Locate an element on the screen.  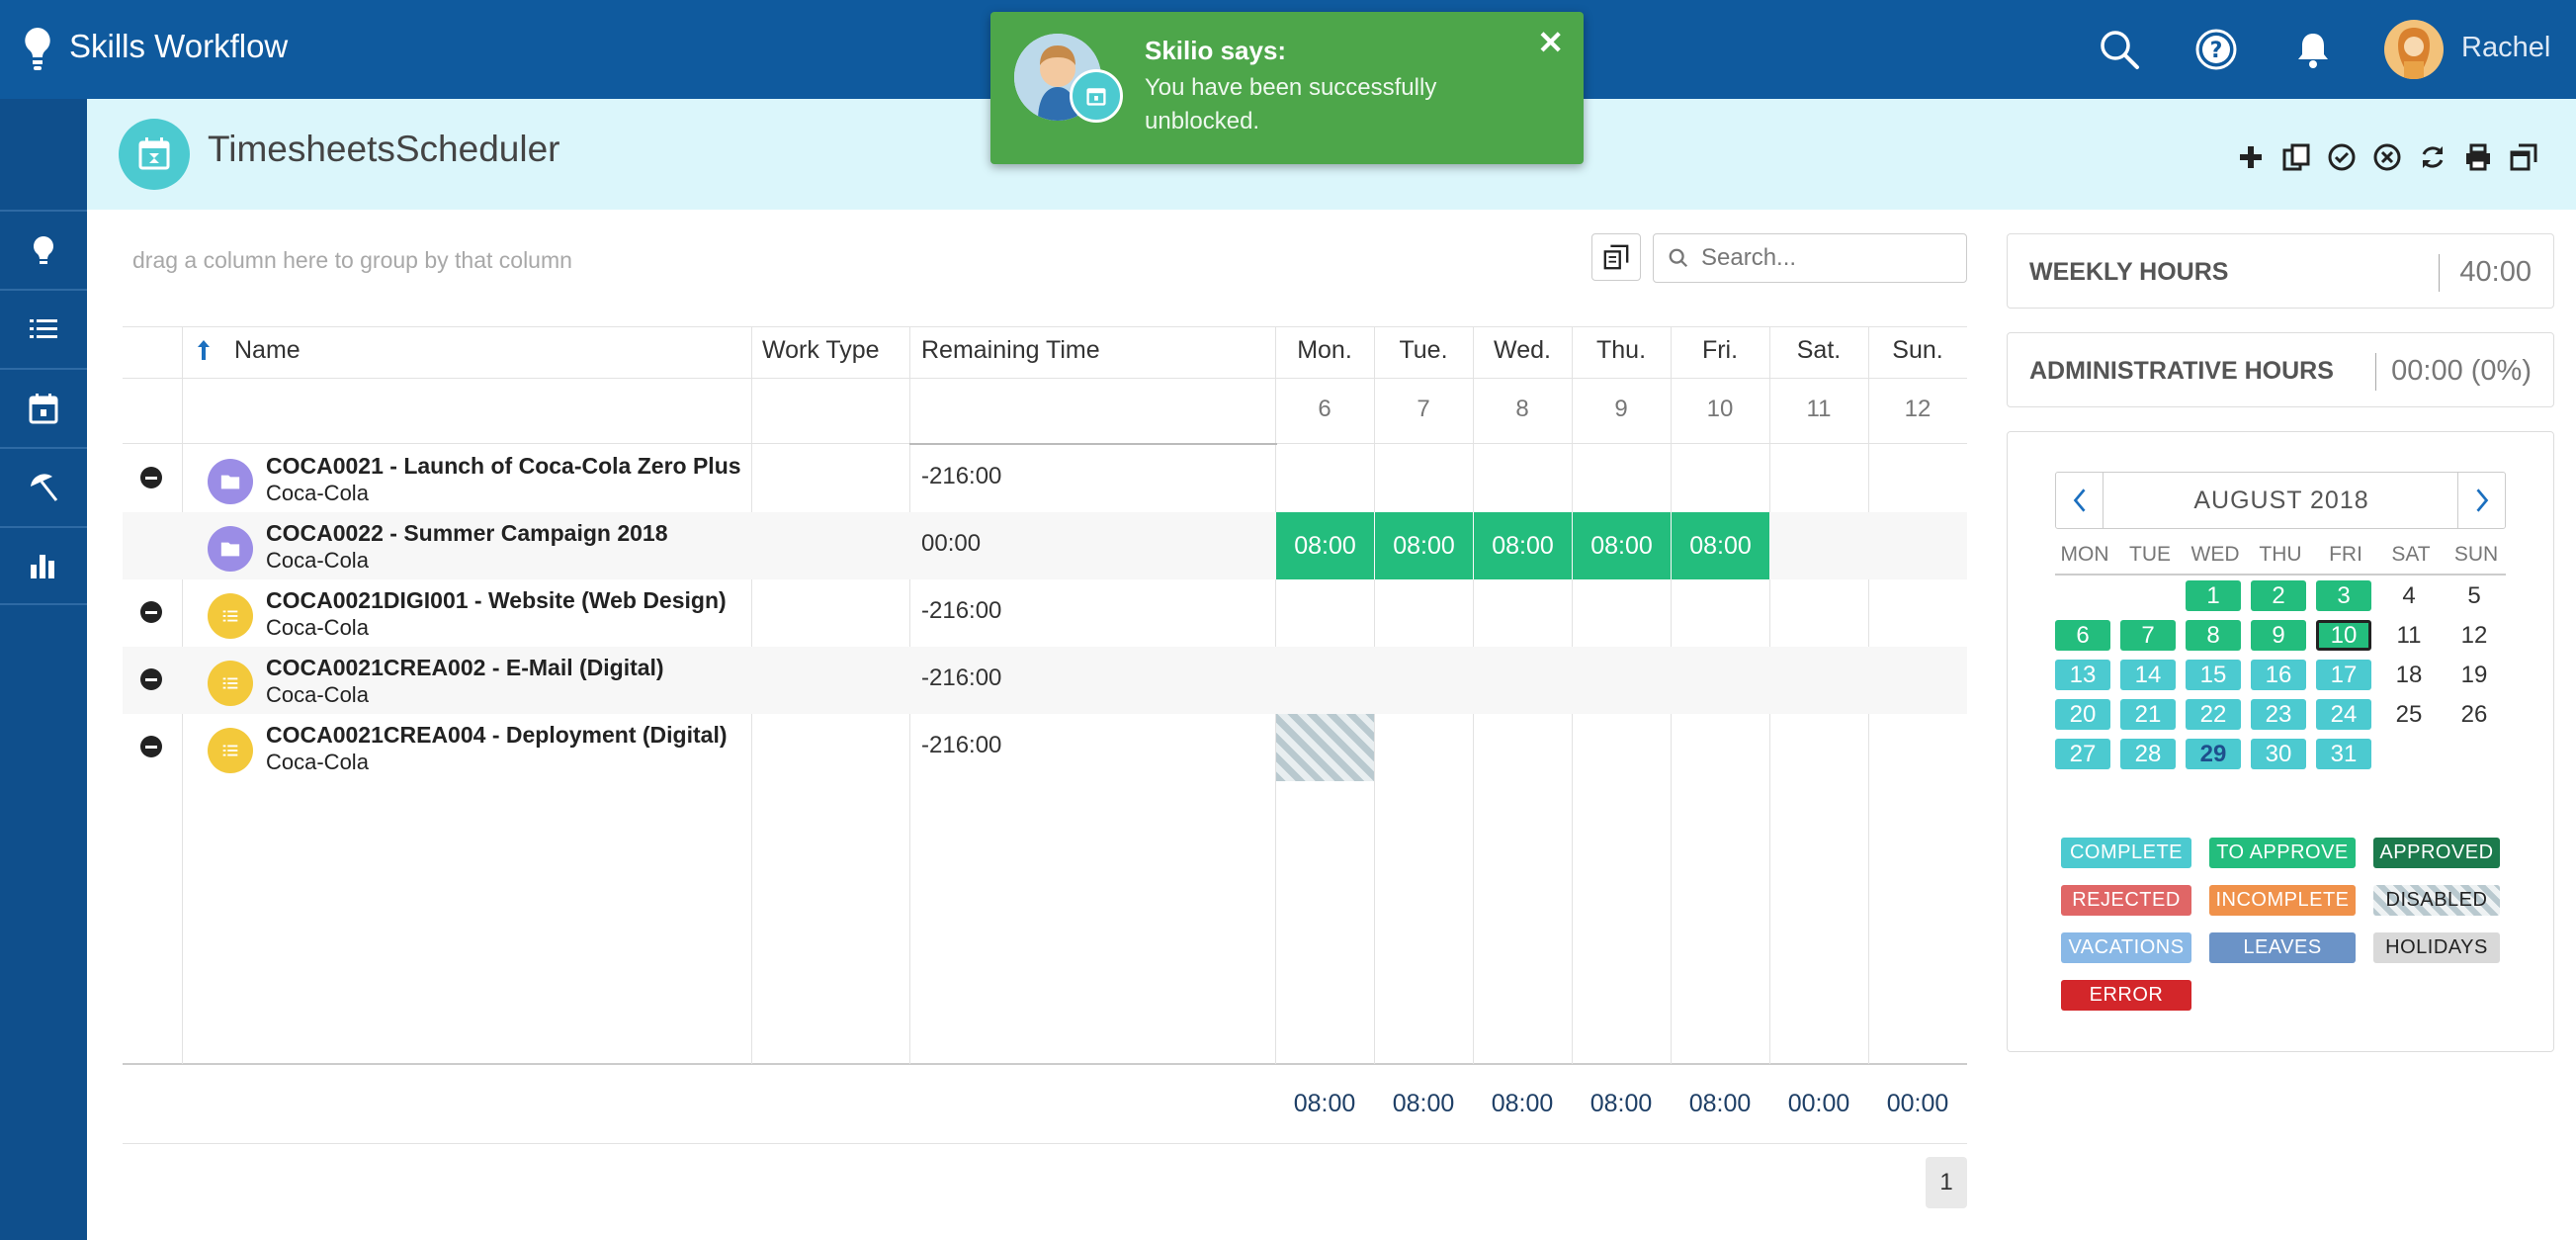
print-button is located at coordinates (2478, 157).